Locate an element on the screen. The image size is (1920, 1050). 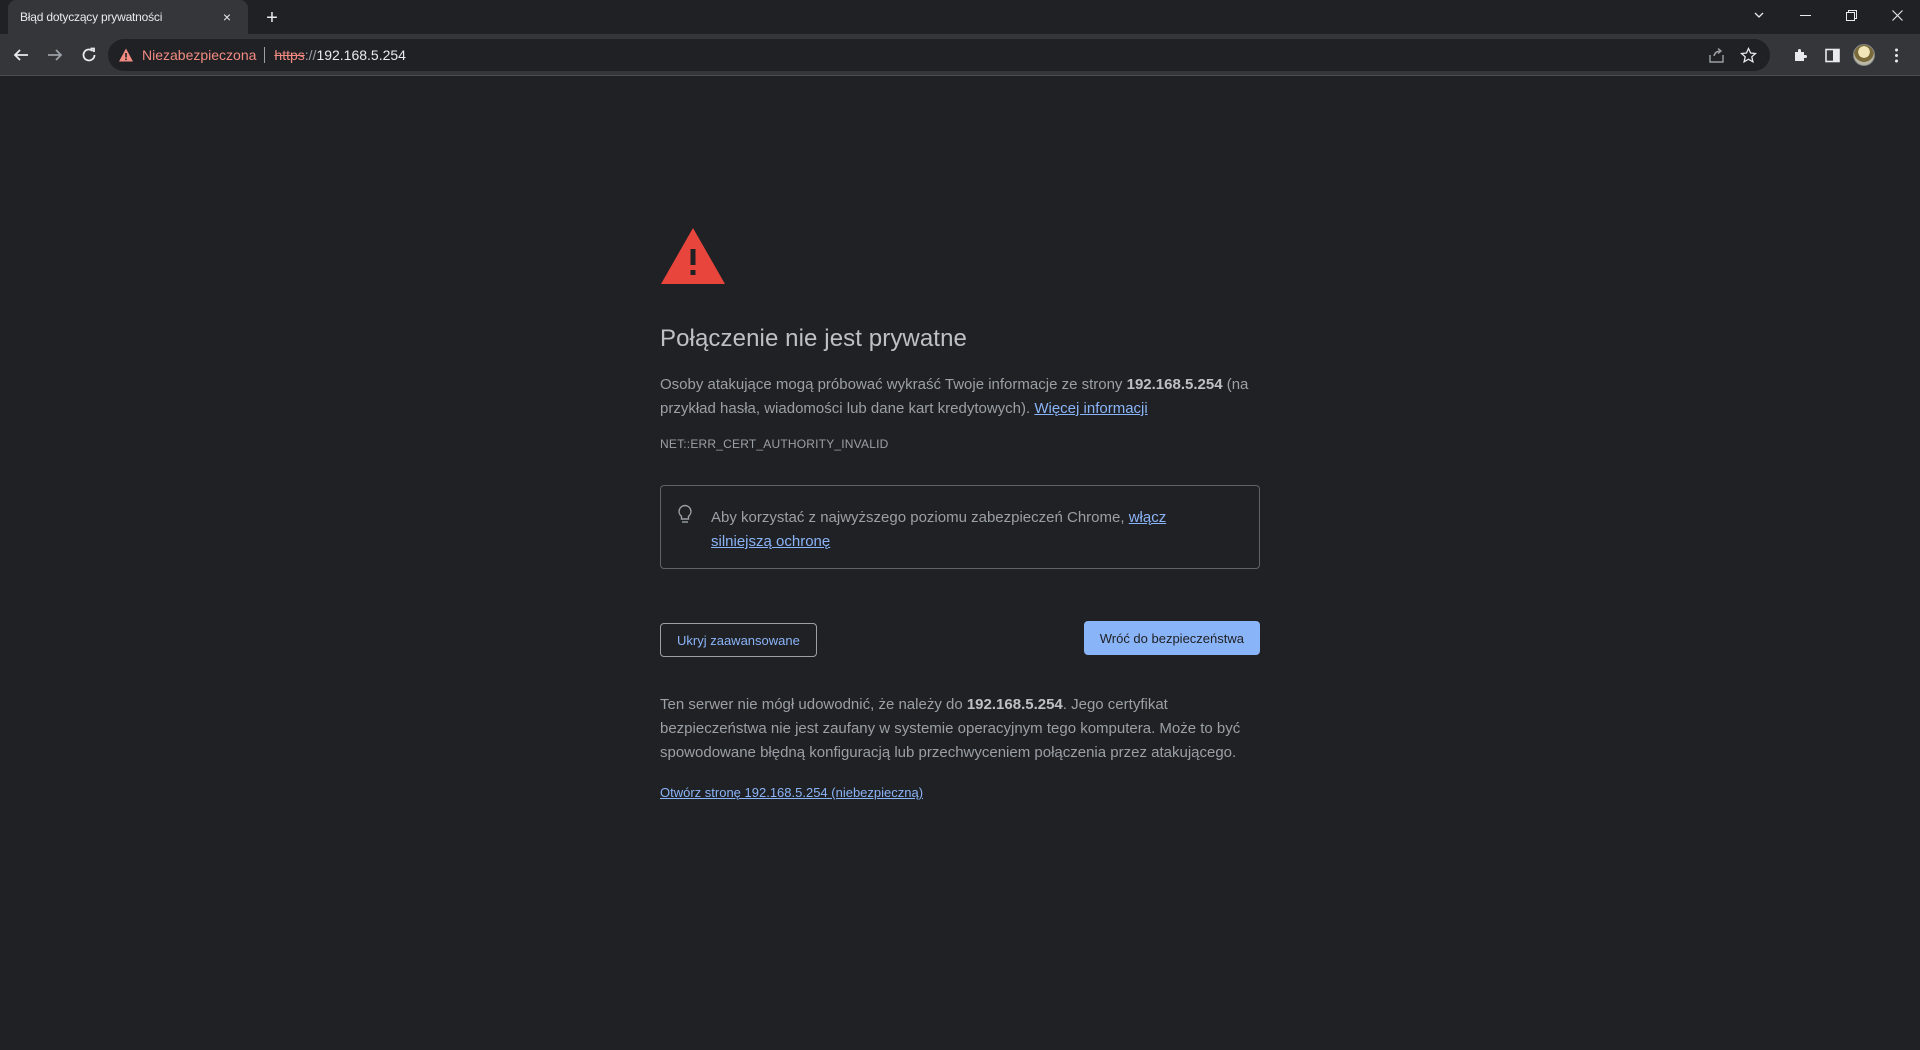
star-icon is located at coordinates (1748, 54).